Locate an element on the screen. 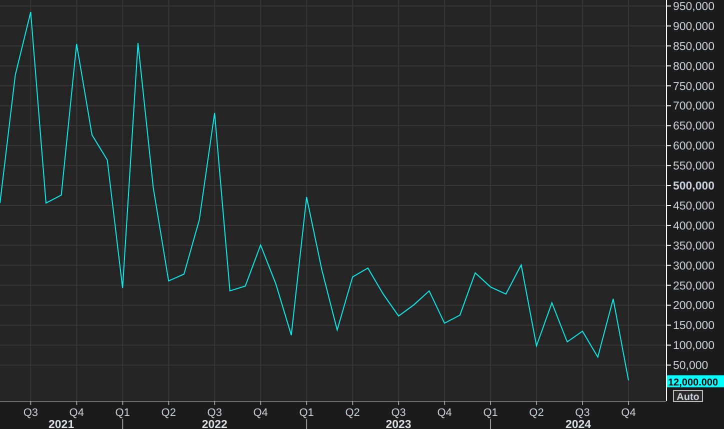  y-axis-label: 350,000 is located at coordinates (694, 246).